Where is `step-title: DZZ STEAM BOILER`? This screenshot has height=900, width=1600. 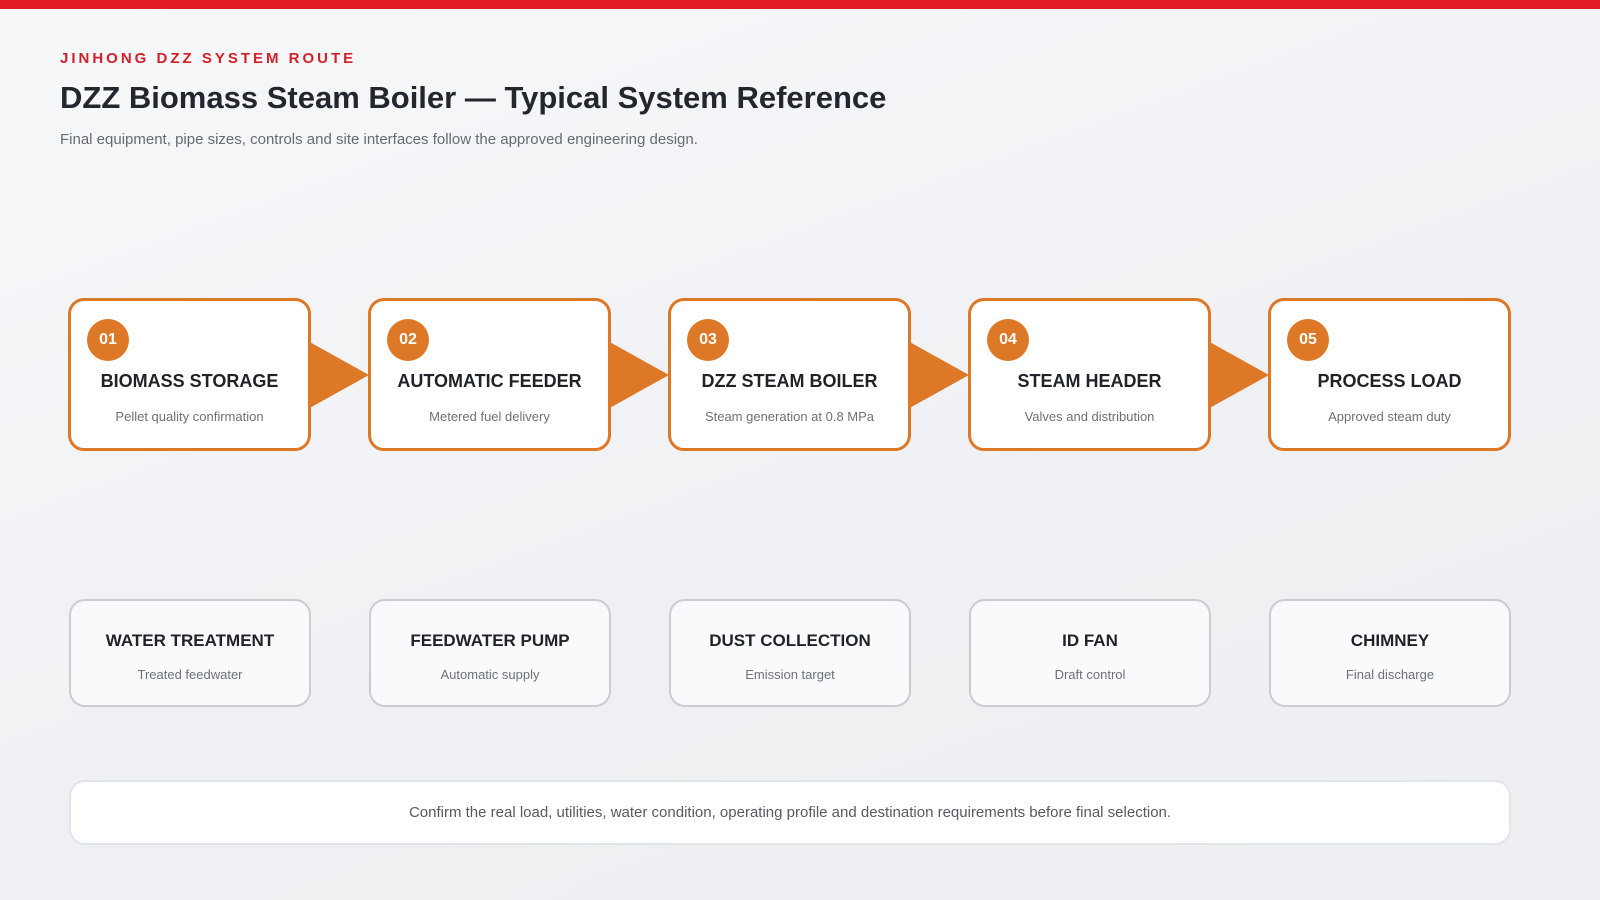
step-title: DZZ STEAM BOILER is located at coordinates (789, 381).